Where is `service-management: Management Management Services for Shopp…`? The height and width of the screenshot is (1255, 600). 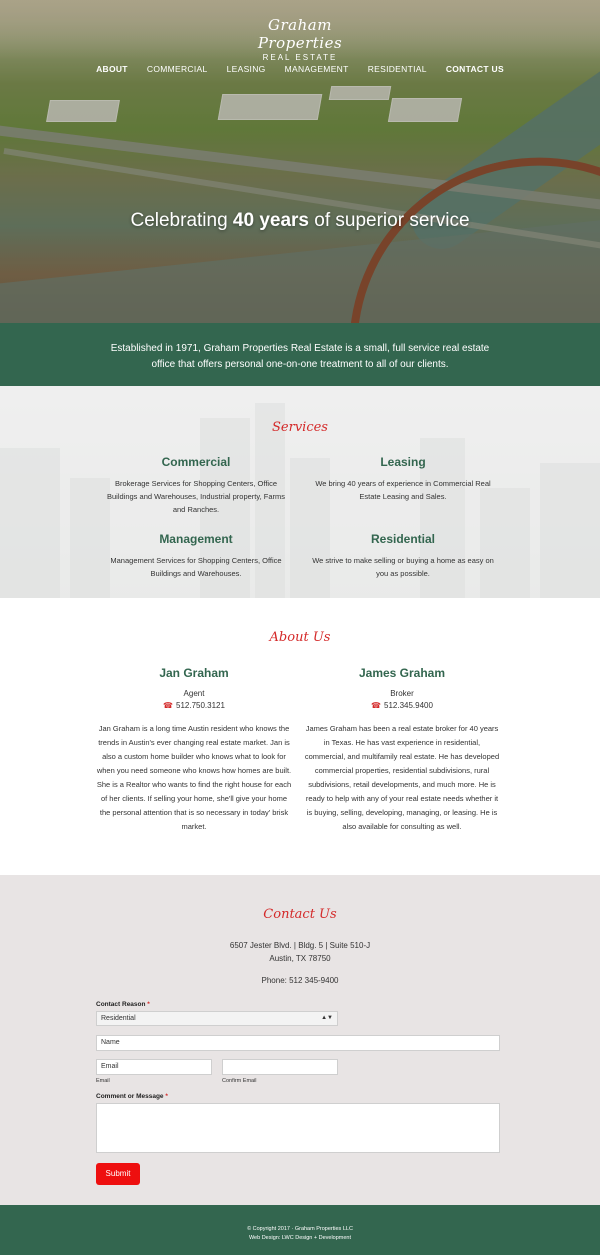 service-management: Management Management Services for Shopp… is located at coordinates (196, 556).